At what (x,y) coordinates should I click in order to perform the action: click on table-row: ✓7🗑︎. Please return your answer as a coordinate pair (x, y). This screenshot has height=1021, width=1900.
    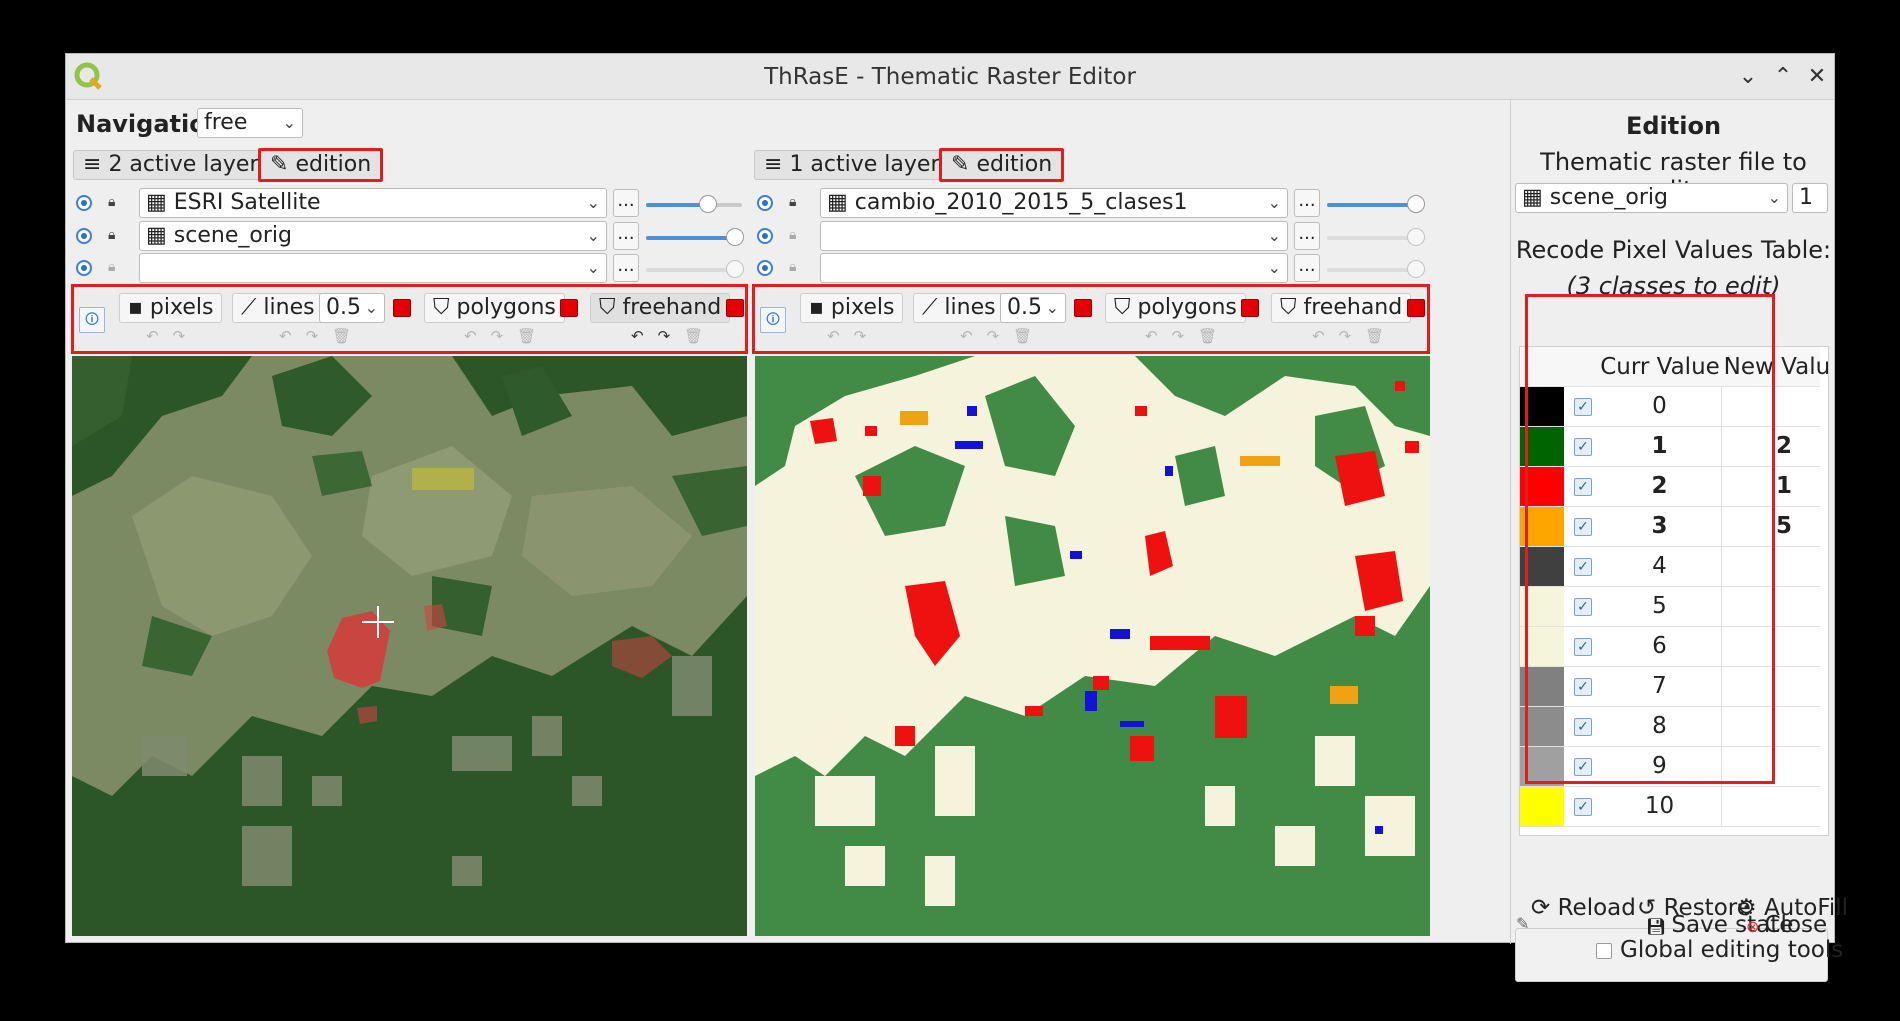
    Looking at the image, I should click on (1670, 687).